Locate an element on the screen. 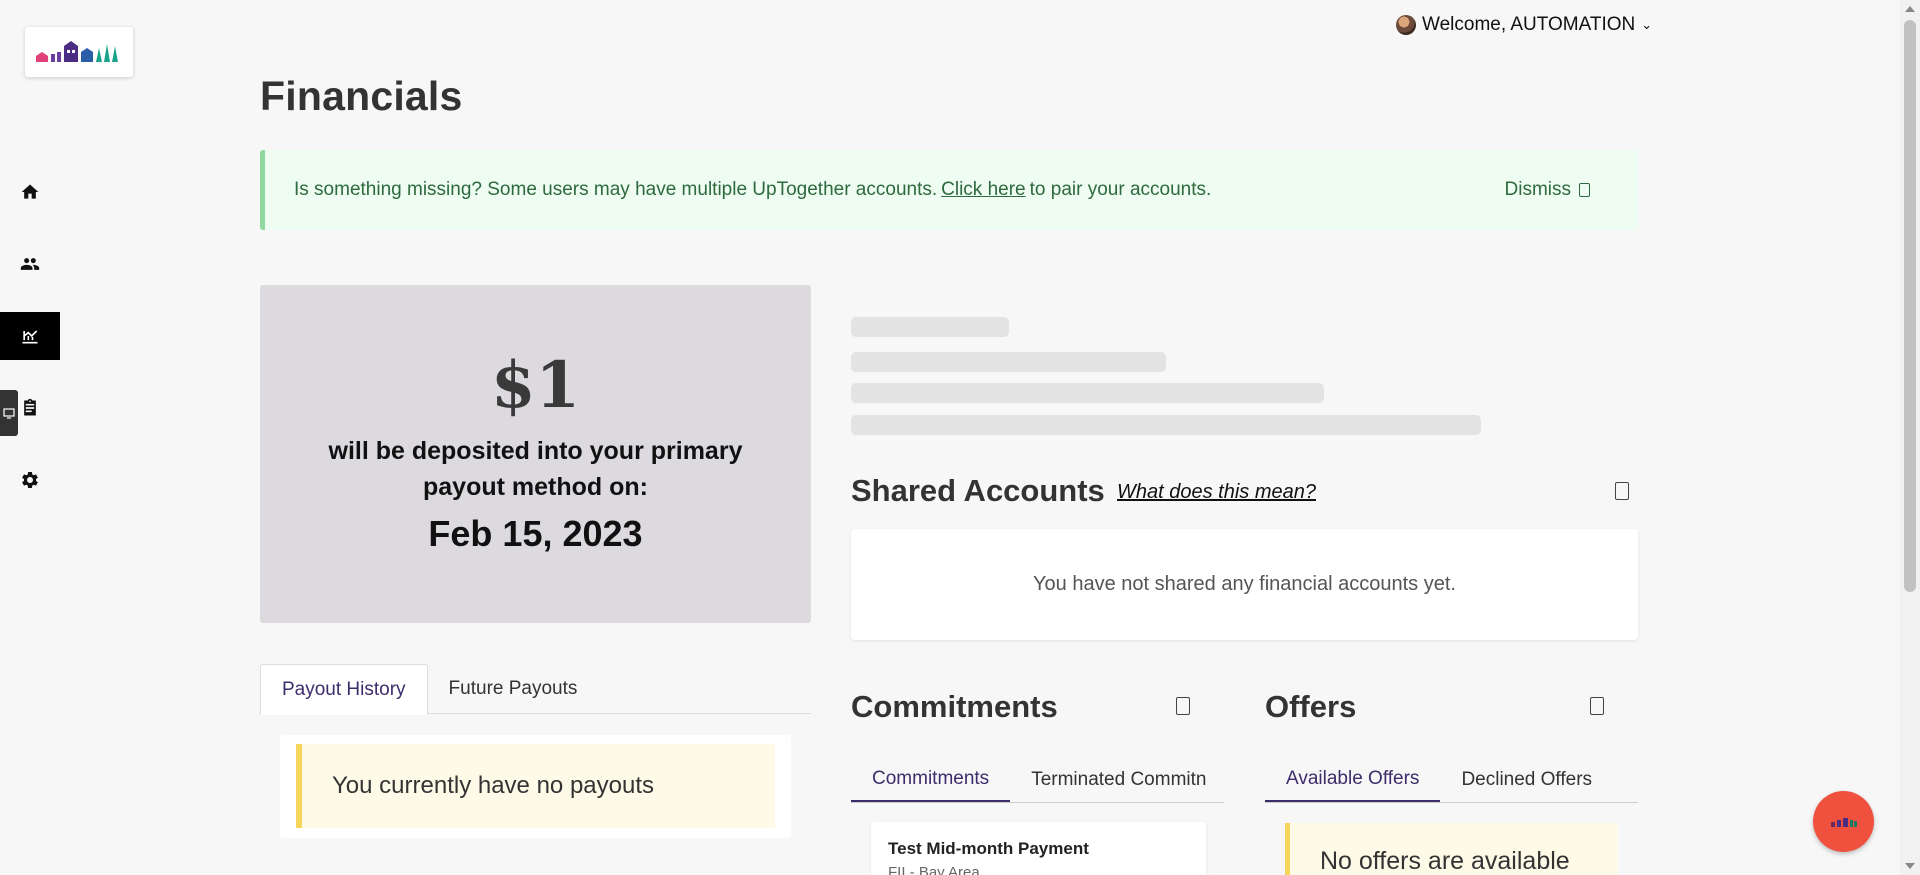 Image resolution: width=1920 pixels, height=875 pixels. commitments-title: Commitments is located at coordinates (954, 706).